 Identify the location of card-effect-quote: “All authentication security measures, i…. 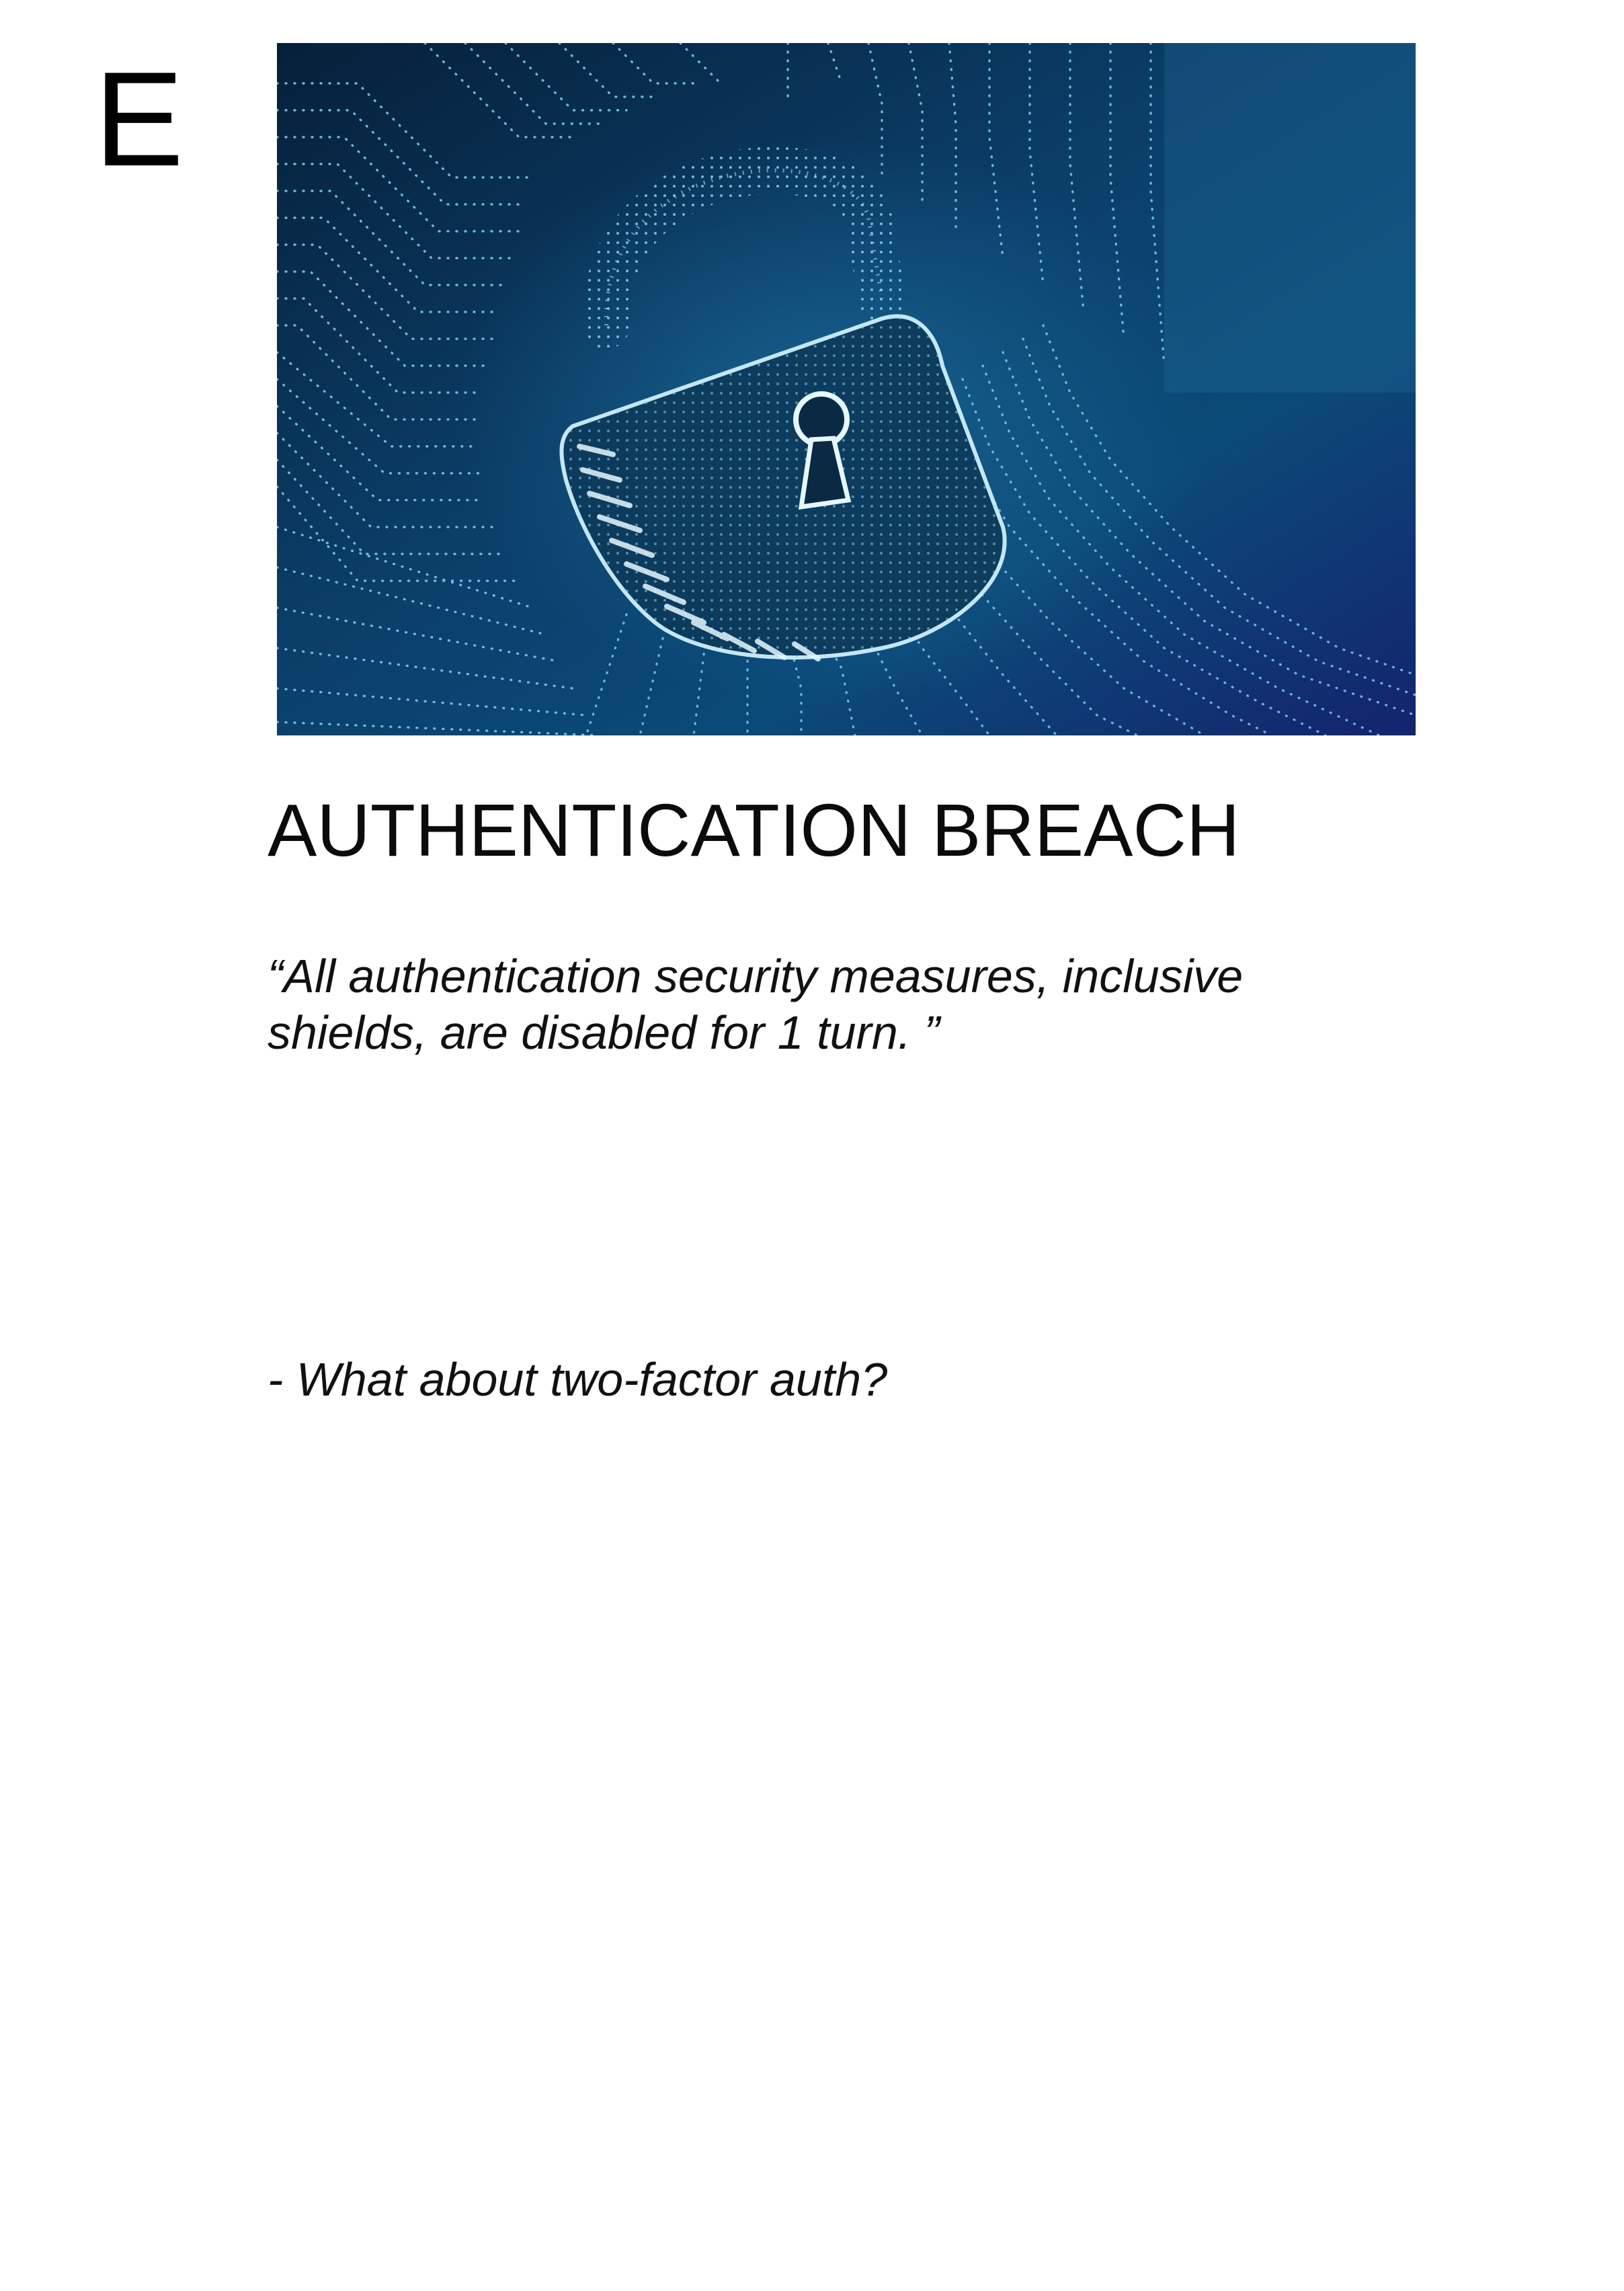
(839, 1004).